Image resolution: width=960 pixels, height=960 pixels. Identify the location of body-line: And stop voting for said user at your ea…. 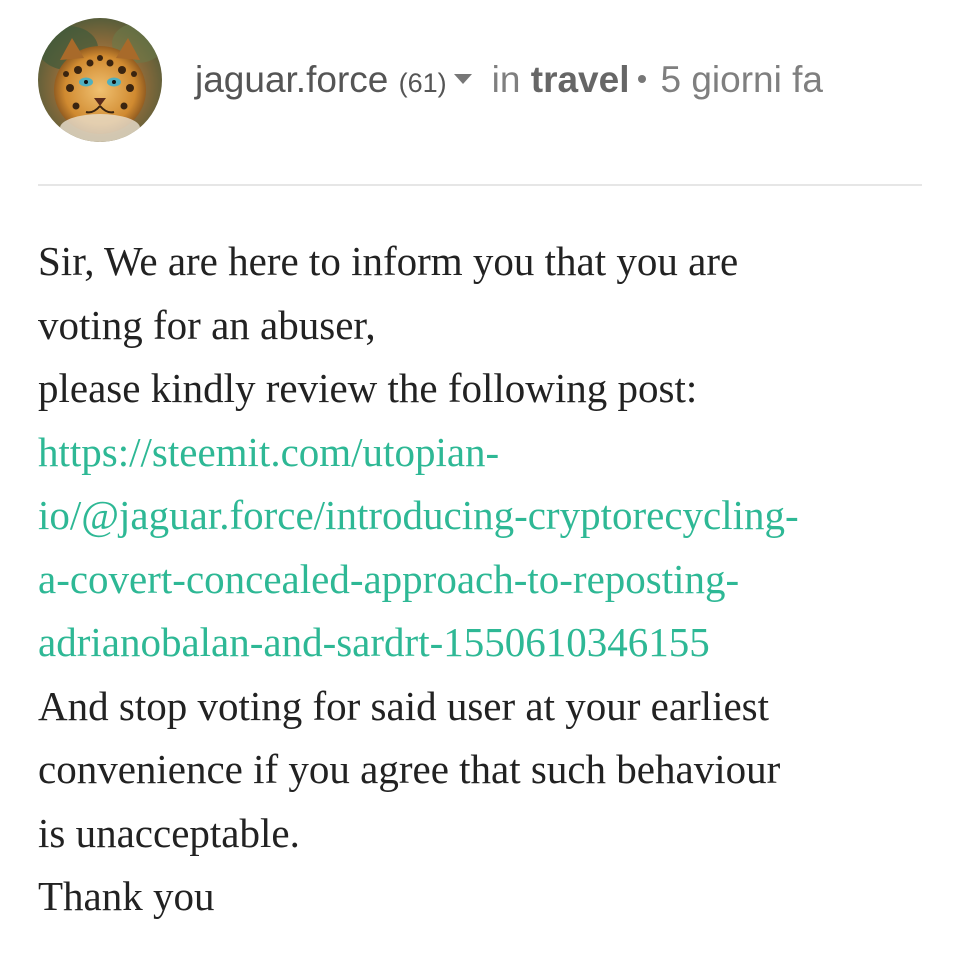
(404, 705).